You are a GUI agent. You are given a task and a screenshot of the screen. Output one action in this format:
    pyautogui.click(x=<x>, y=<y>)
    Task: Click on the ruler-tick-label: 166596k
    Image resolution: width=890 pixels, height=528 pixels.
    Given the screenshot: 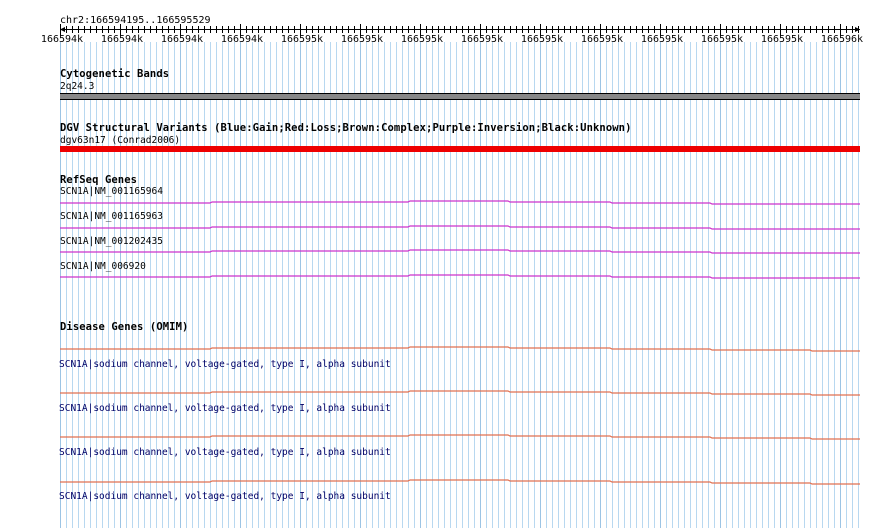 What is the action you would take?
    pyautogui.click(x=842, y=39)
    